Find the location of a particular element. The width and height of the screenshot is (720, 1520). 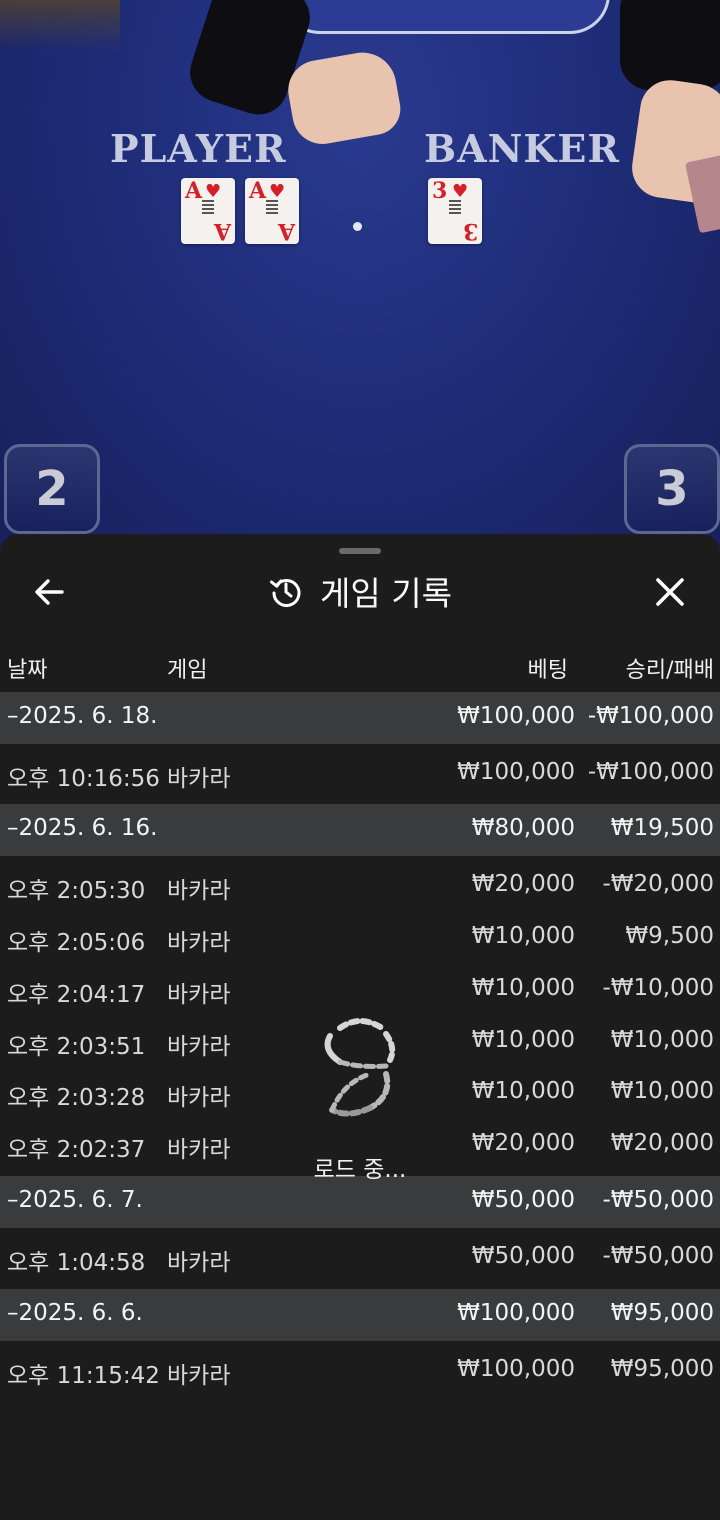

row-time: 오후 10:16:56 is located at coordinates (83, 779).